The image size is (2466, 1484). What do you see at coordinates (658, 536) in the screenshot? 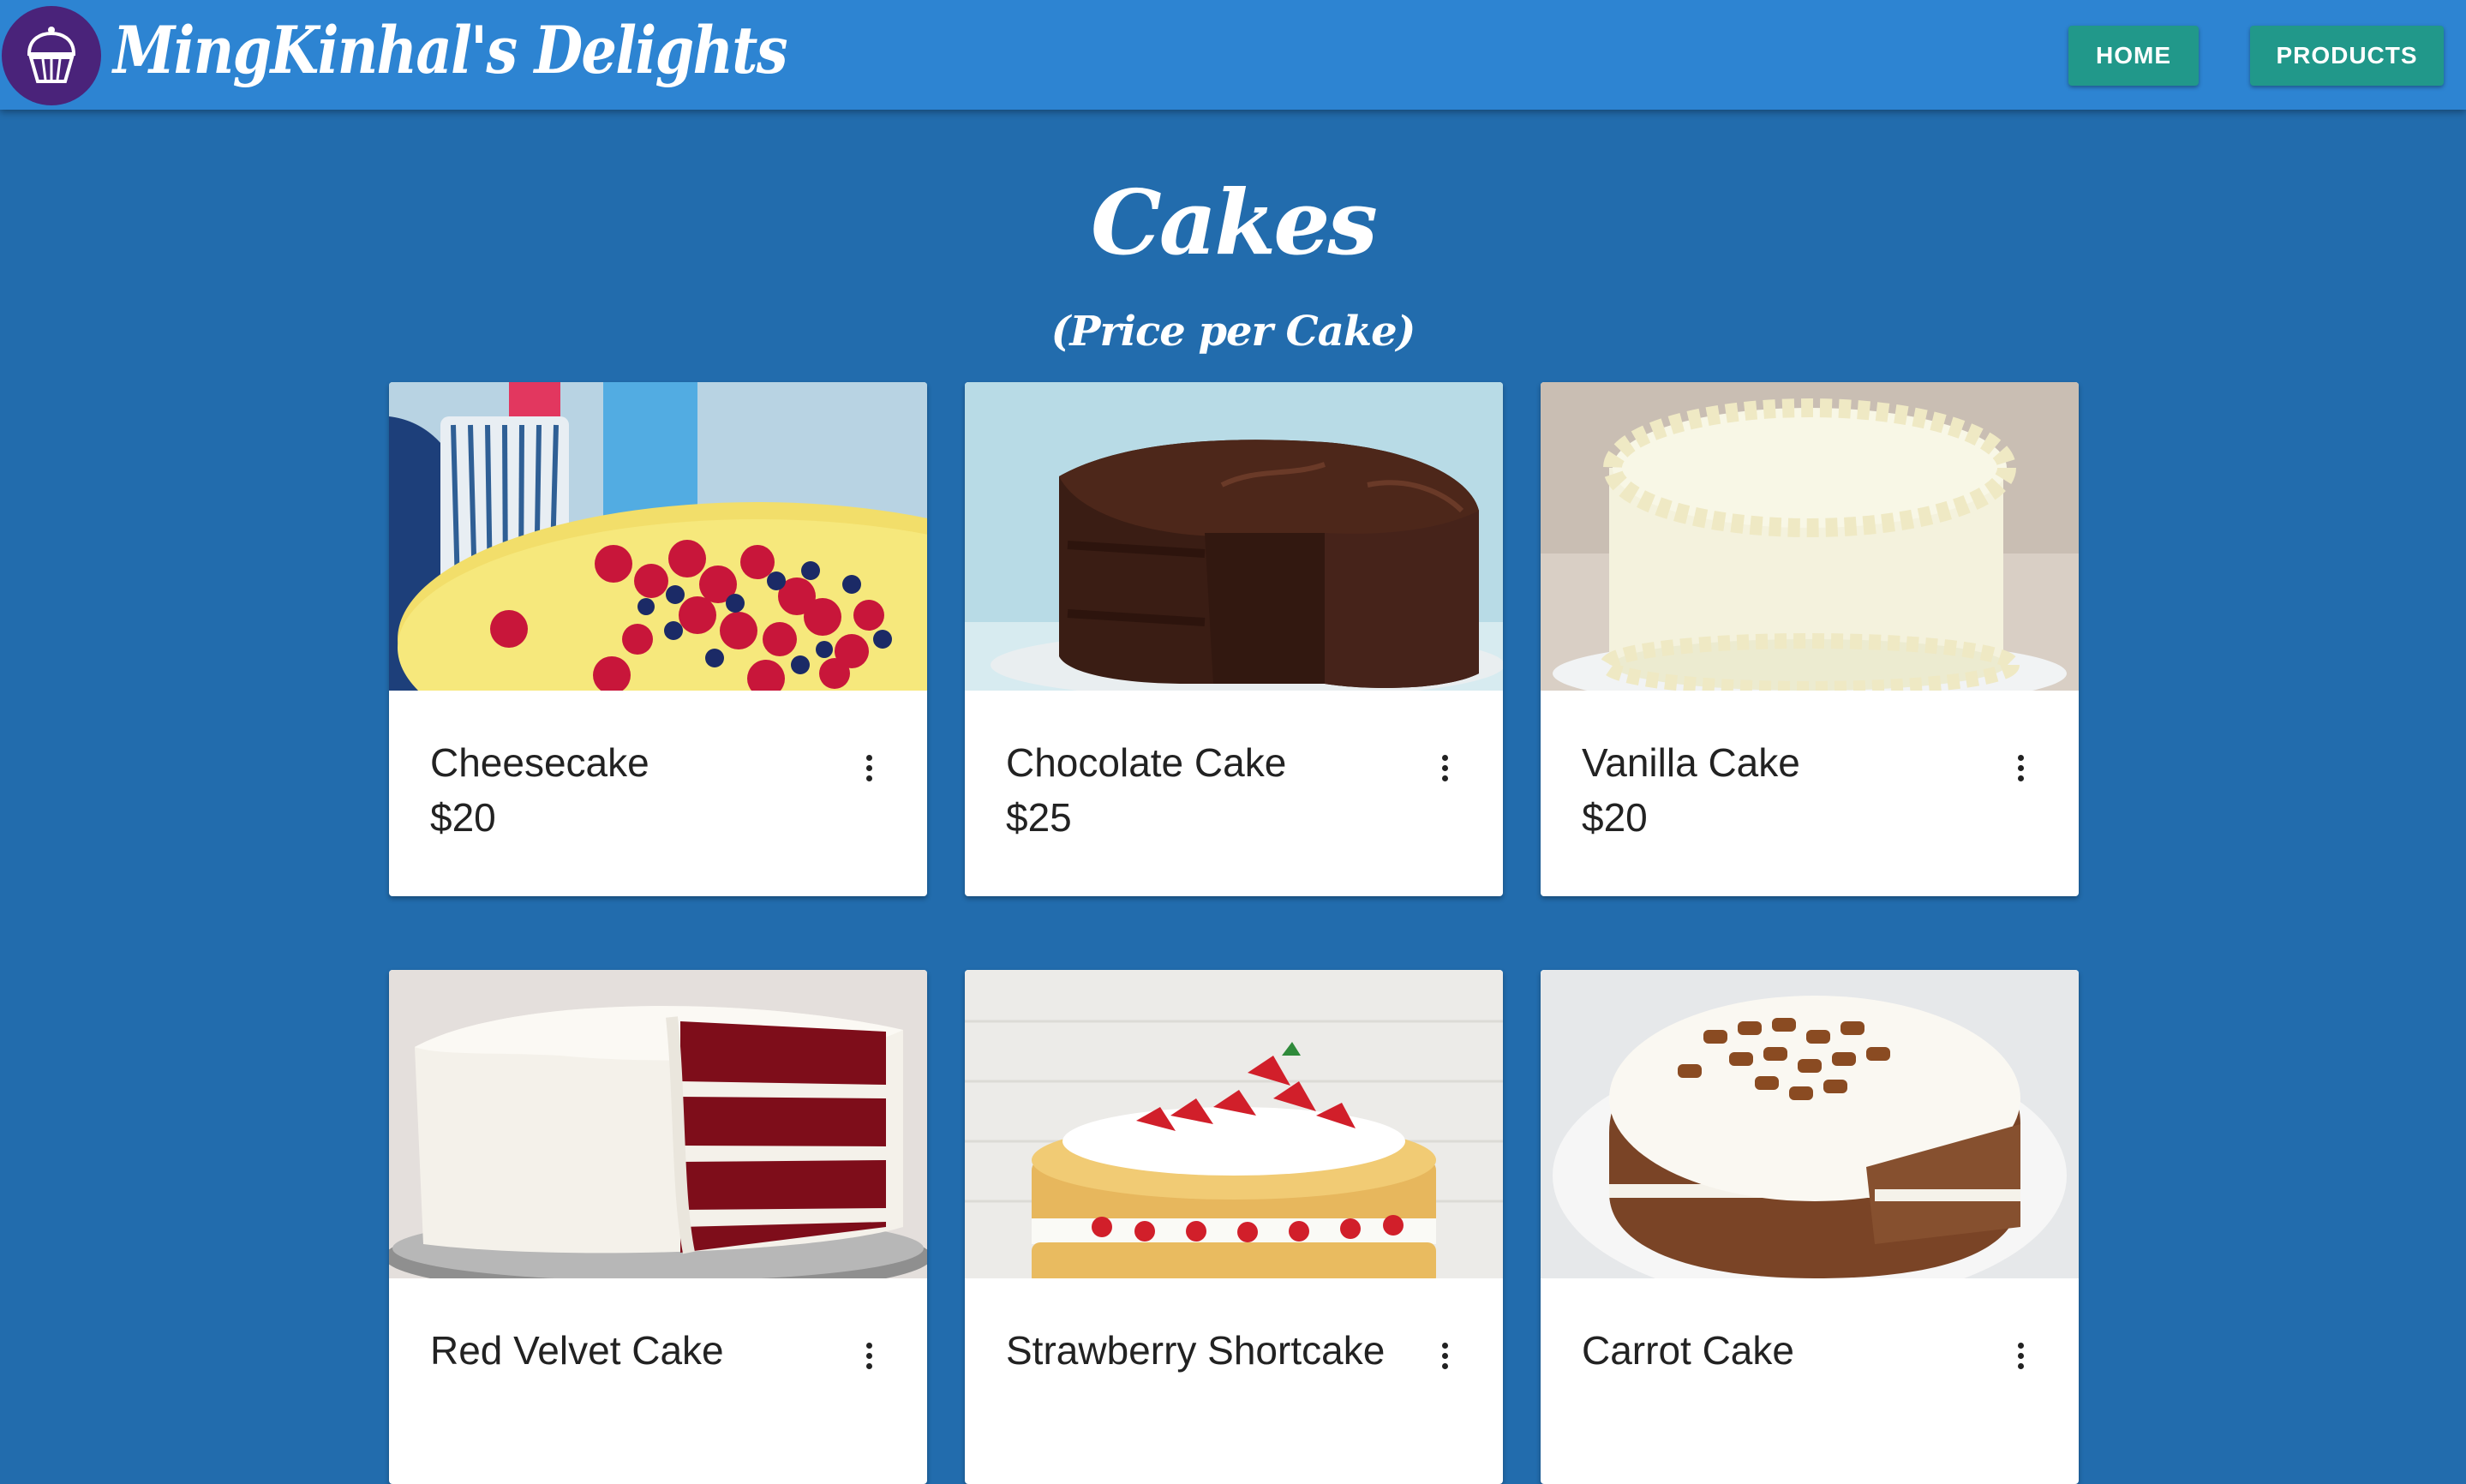
I see `cheesecake-image` at bounding box center [658, 536].